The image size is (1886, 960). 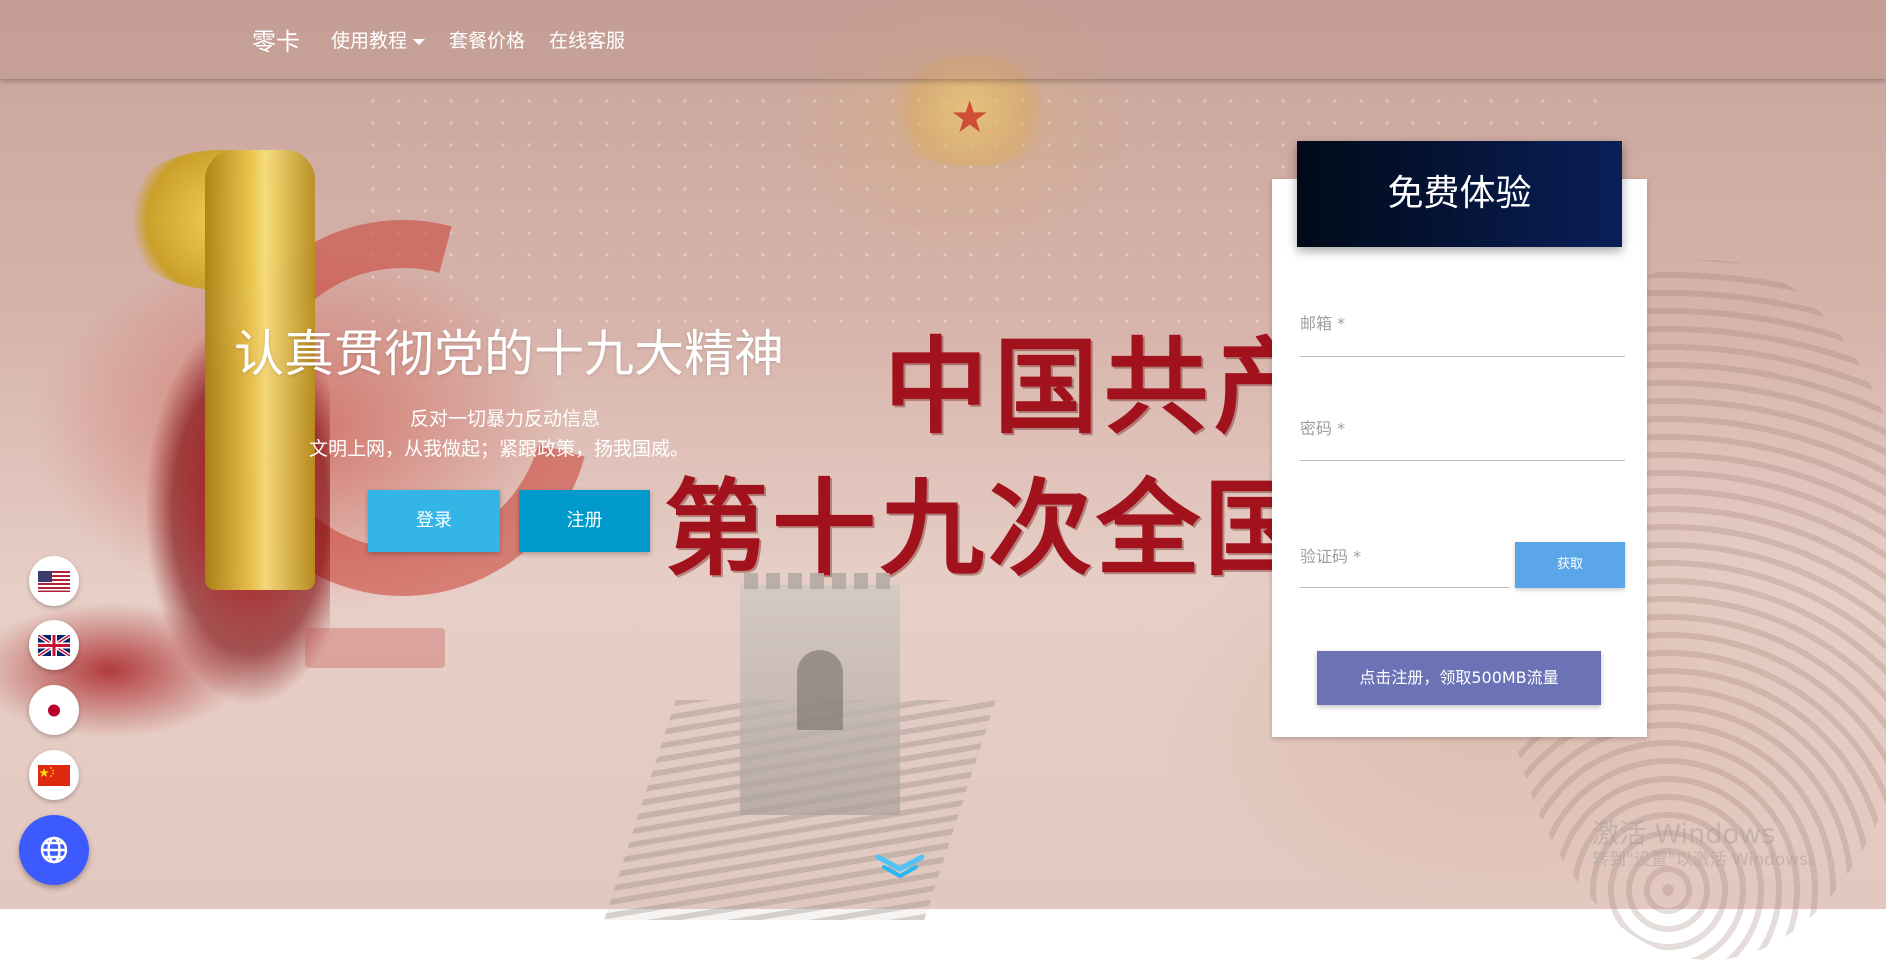 I want to click on china-flag-icon, so click(x=54, y=775).